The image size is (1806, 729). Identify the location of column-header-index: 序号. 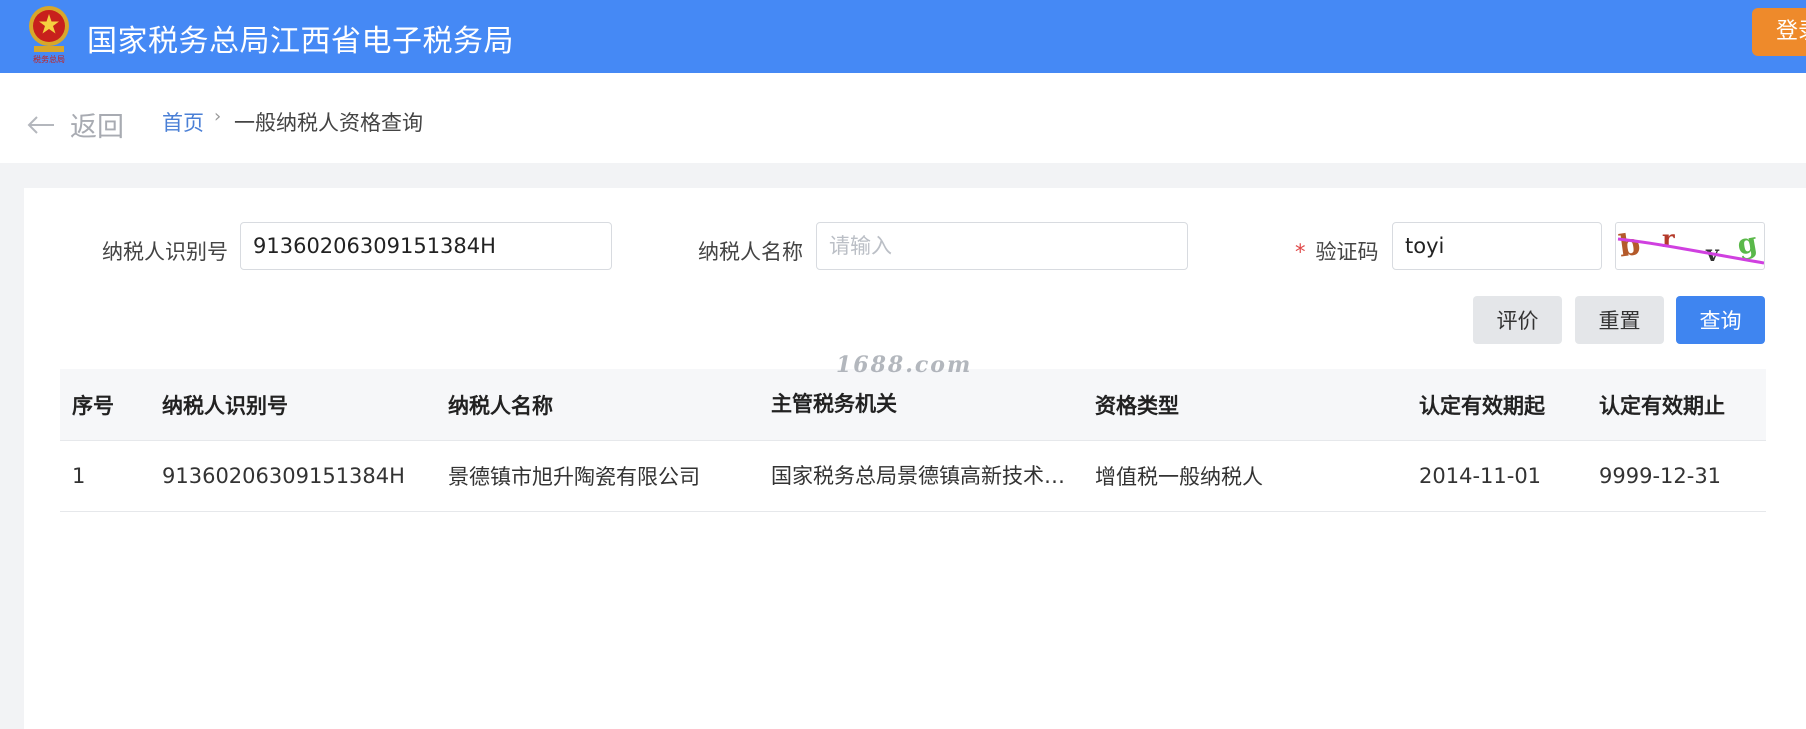
(93, 405).